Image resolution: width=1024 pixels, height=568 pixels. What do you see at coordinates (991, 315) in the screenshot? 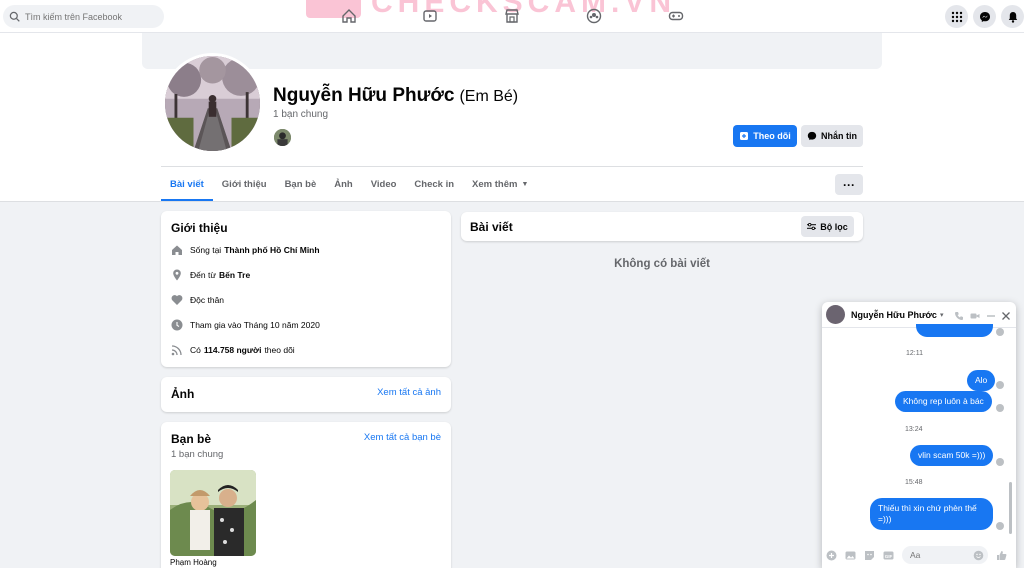
I see `minimize-icon` at bounding box center [991, 315].